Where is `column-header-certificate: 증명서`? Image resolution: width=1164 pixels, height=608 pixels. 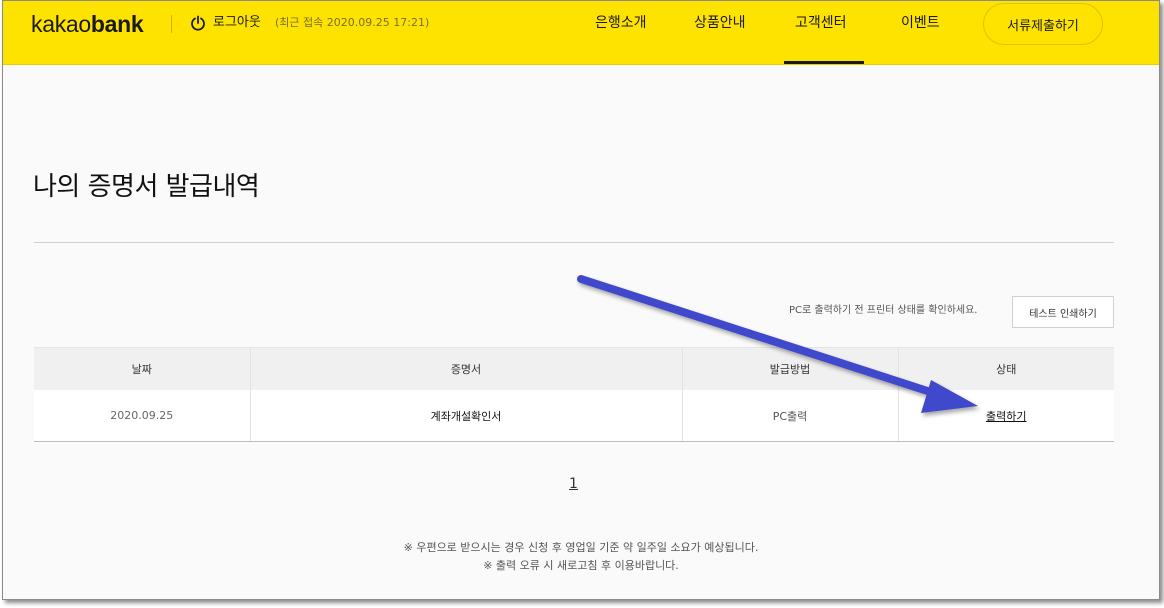 column-header-certificate: 증명서 is located at coordinates (465, 368).